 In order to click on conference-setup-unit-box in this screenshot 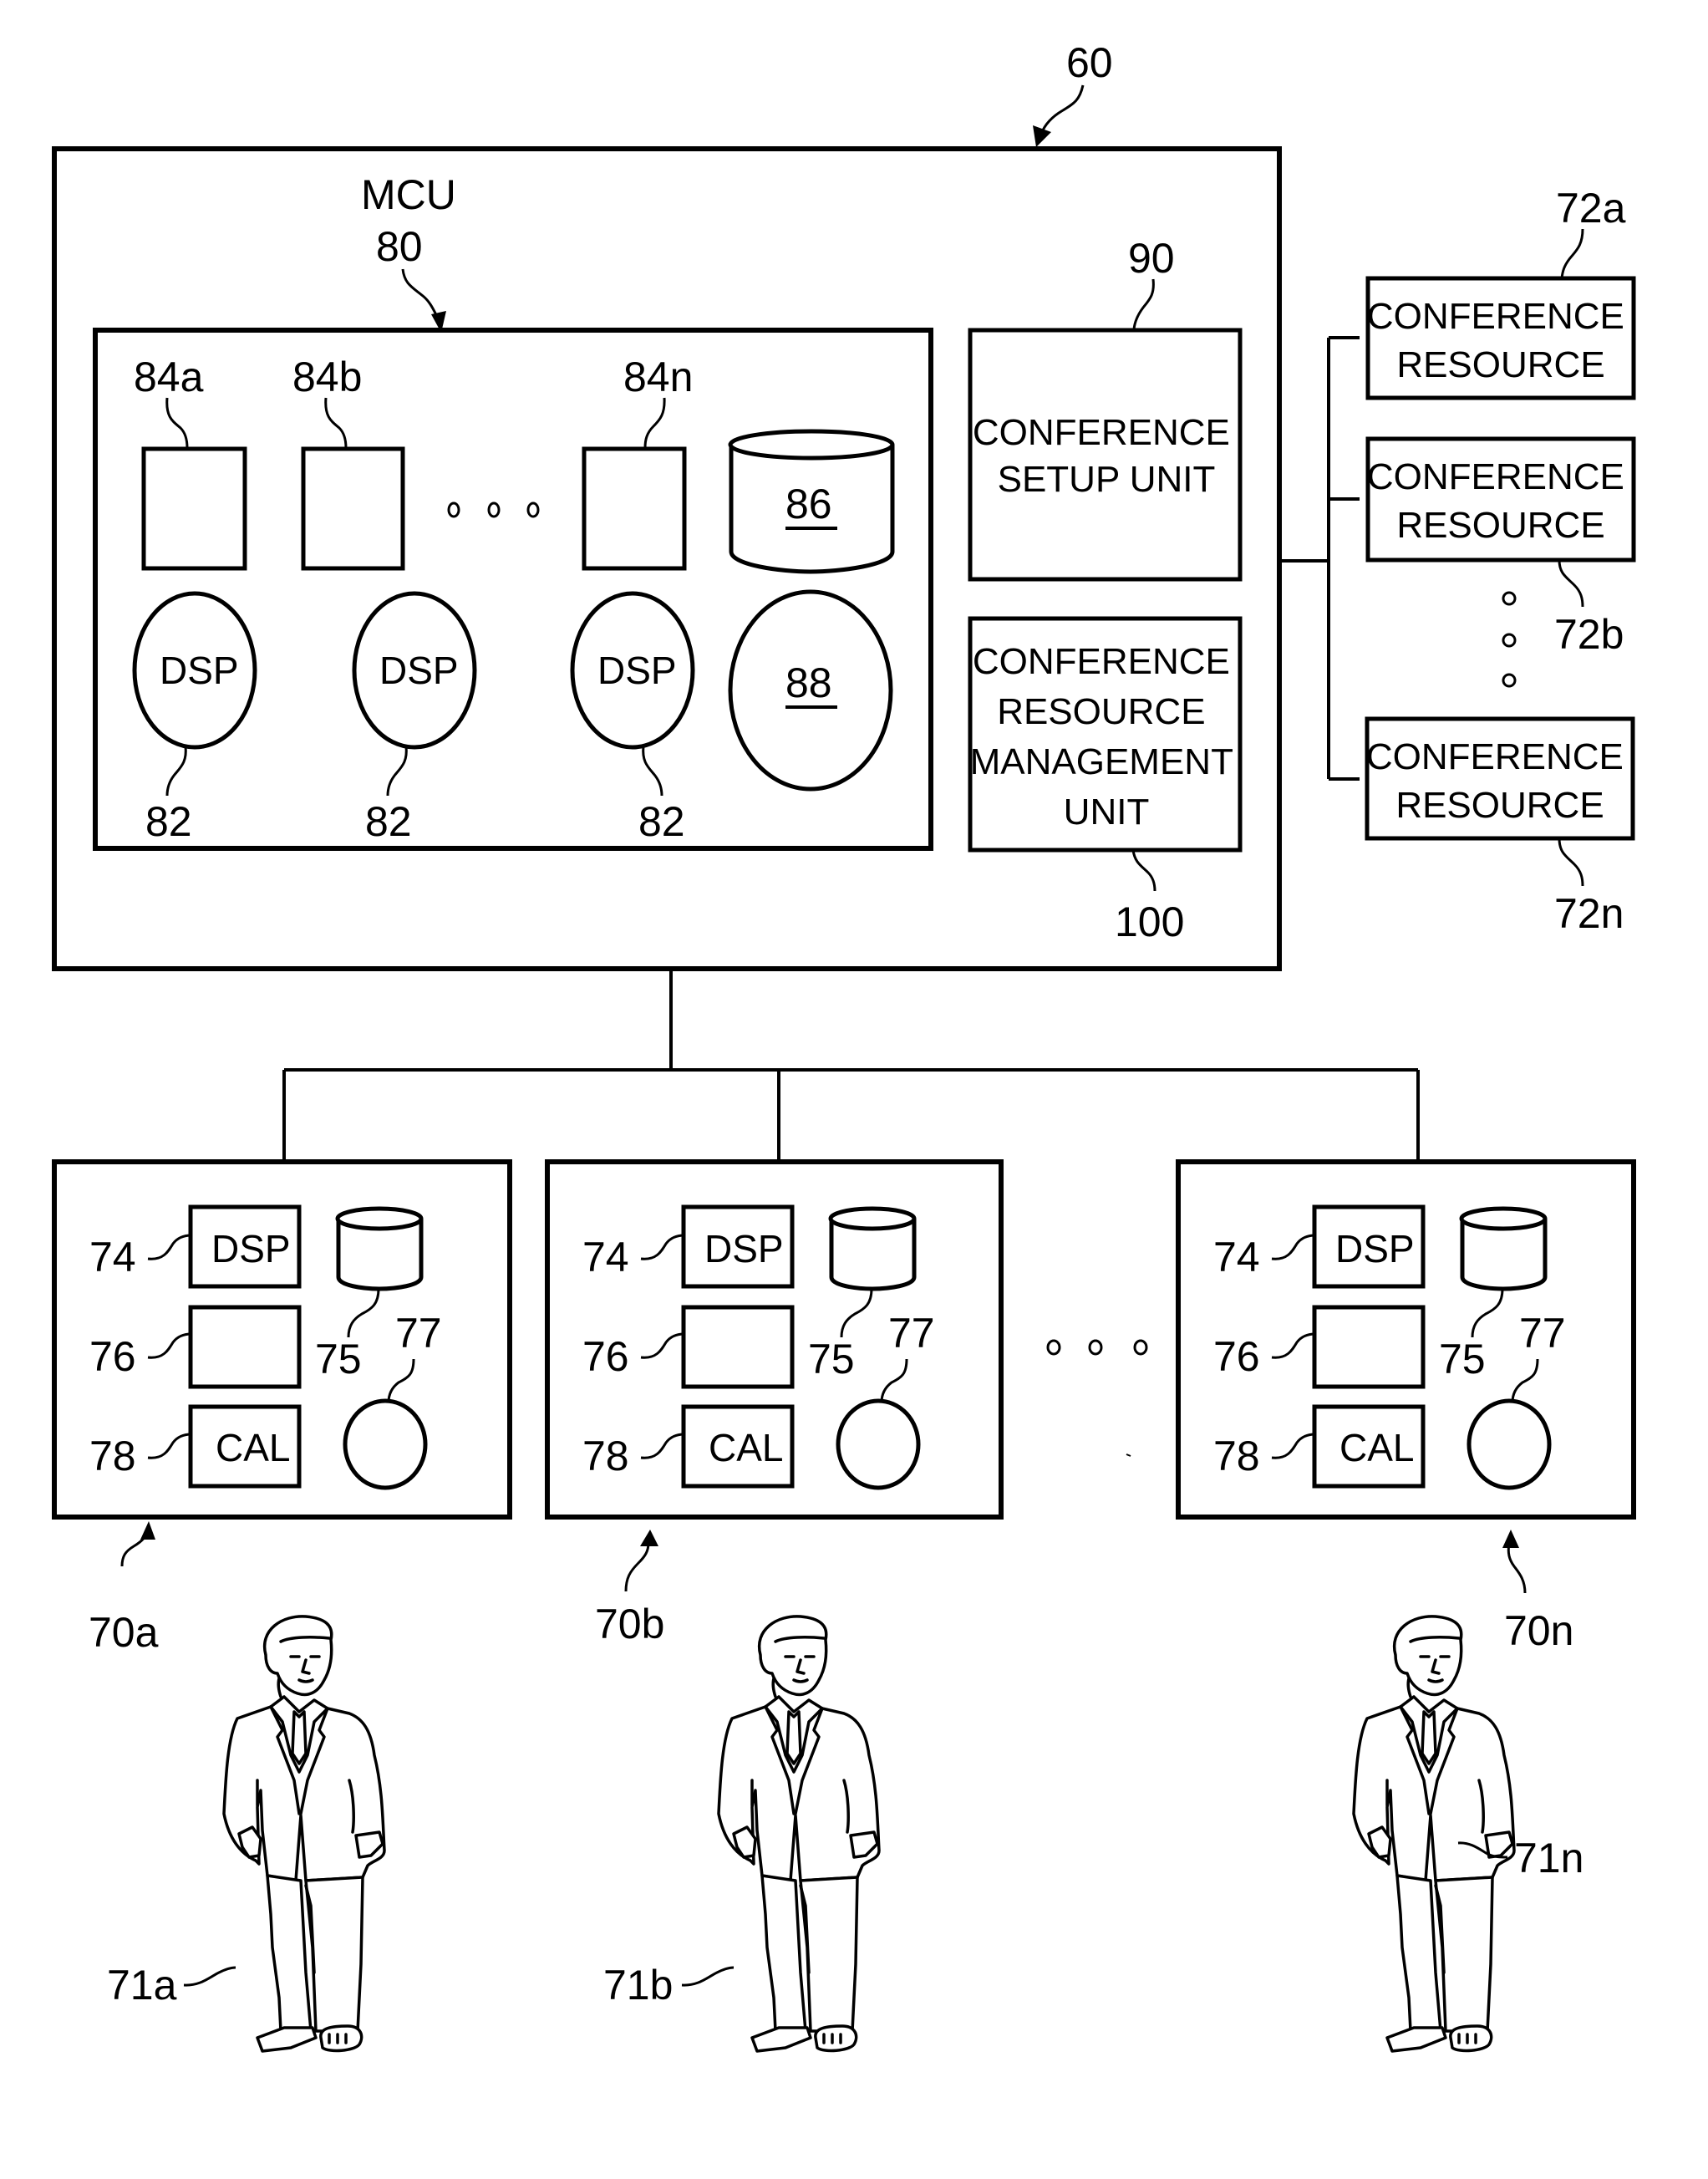, I will do `click(1105, 455)`.